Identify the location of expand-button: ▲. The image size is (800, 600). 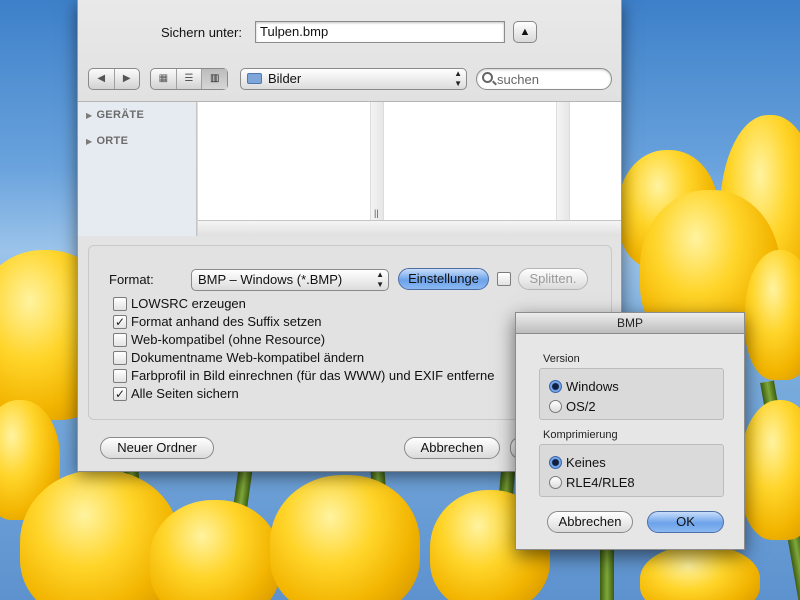
(525, 32).